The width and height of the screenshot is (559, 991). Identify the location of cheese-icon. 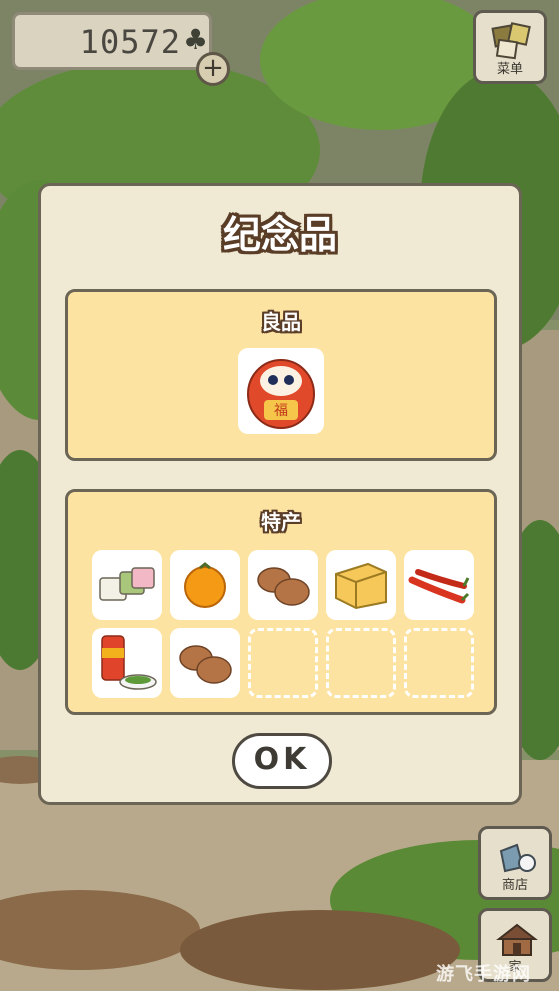
(361, 586).